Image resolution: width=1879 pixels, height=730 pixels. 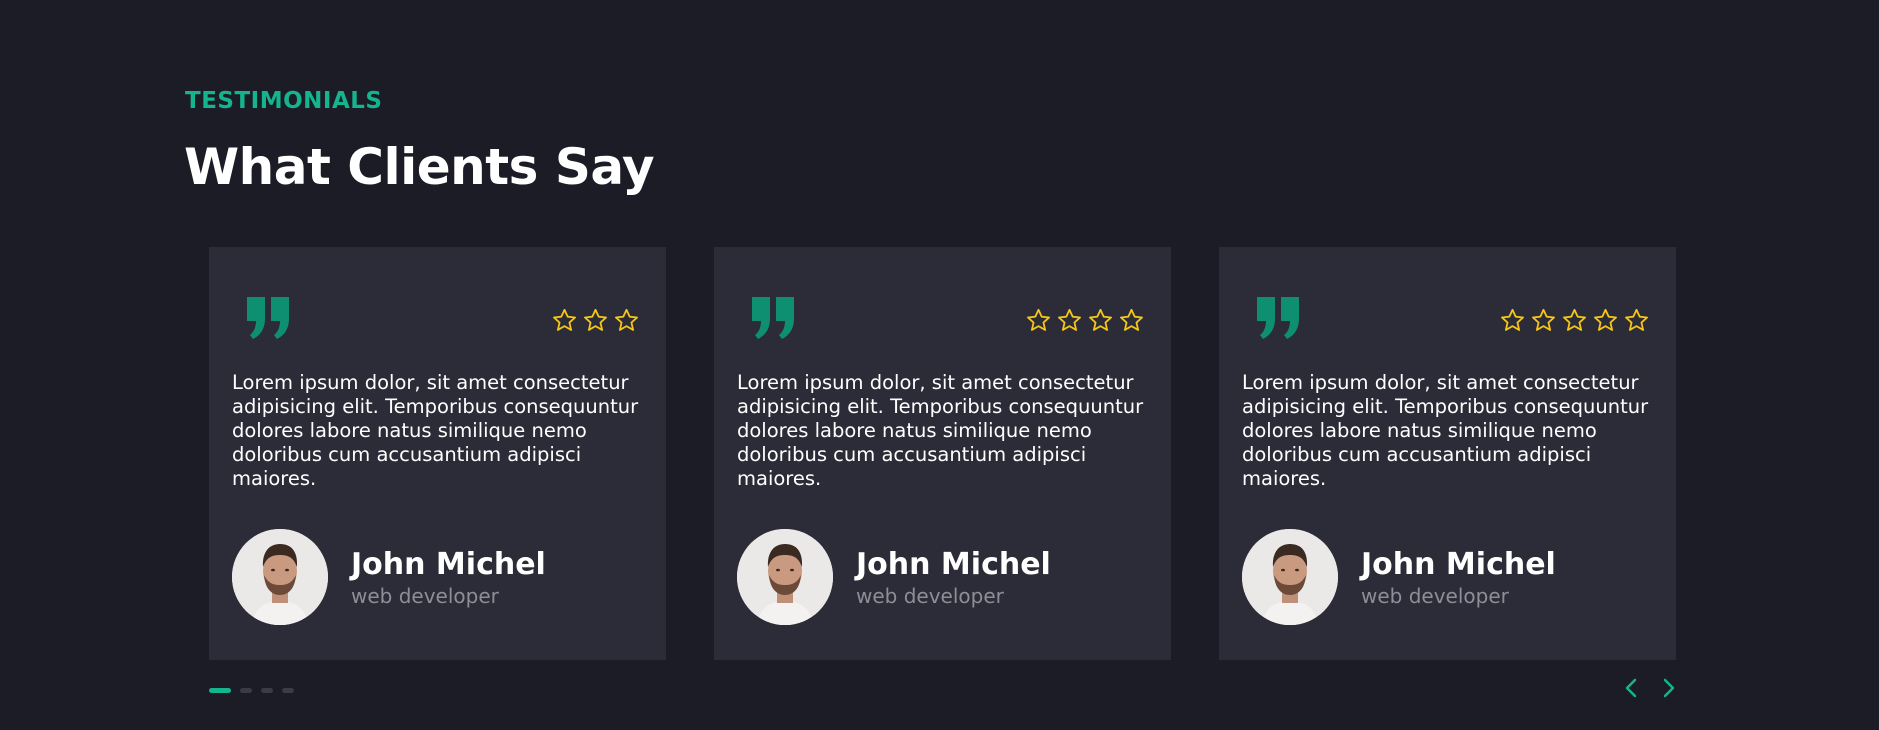 I want to click on carousel-pagination, so click(x=251, y=690).